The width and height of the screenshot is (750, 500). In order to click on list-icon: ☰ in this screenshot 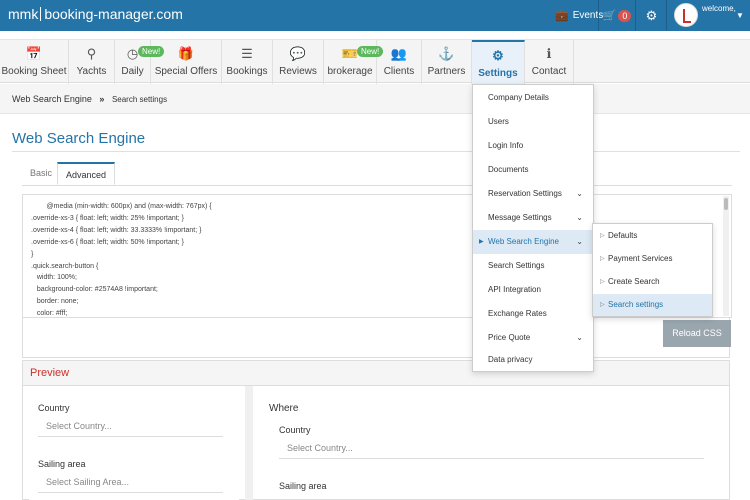, I will do `click(247, 53)`.